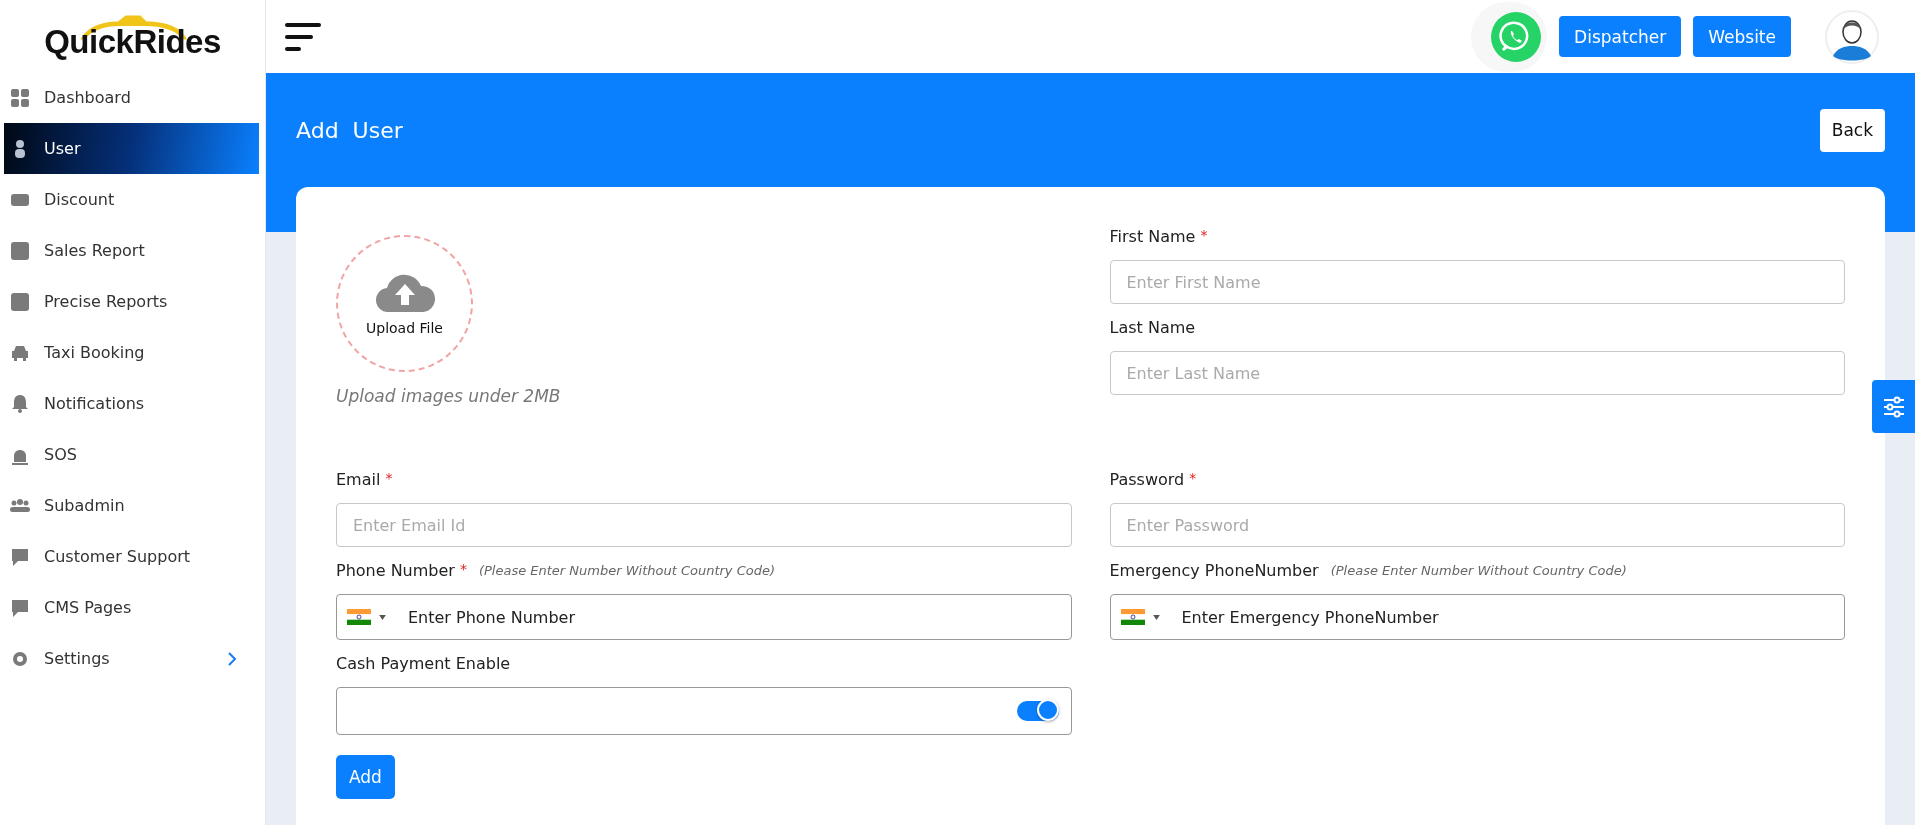  What do you see at coordinates (131, 454) in the screenshot?
I see `sidebar-item: SOS` at bounding box center [131, 454].